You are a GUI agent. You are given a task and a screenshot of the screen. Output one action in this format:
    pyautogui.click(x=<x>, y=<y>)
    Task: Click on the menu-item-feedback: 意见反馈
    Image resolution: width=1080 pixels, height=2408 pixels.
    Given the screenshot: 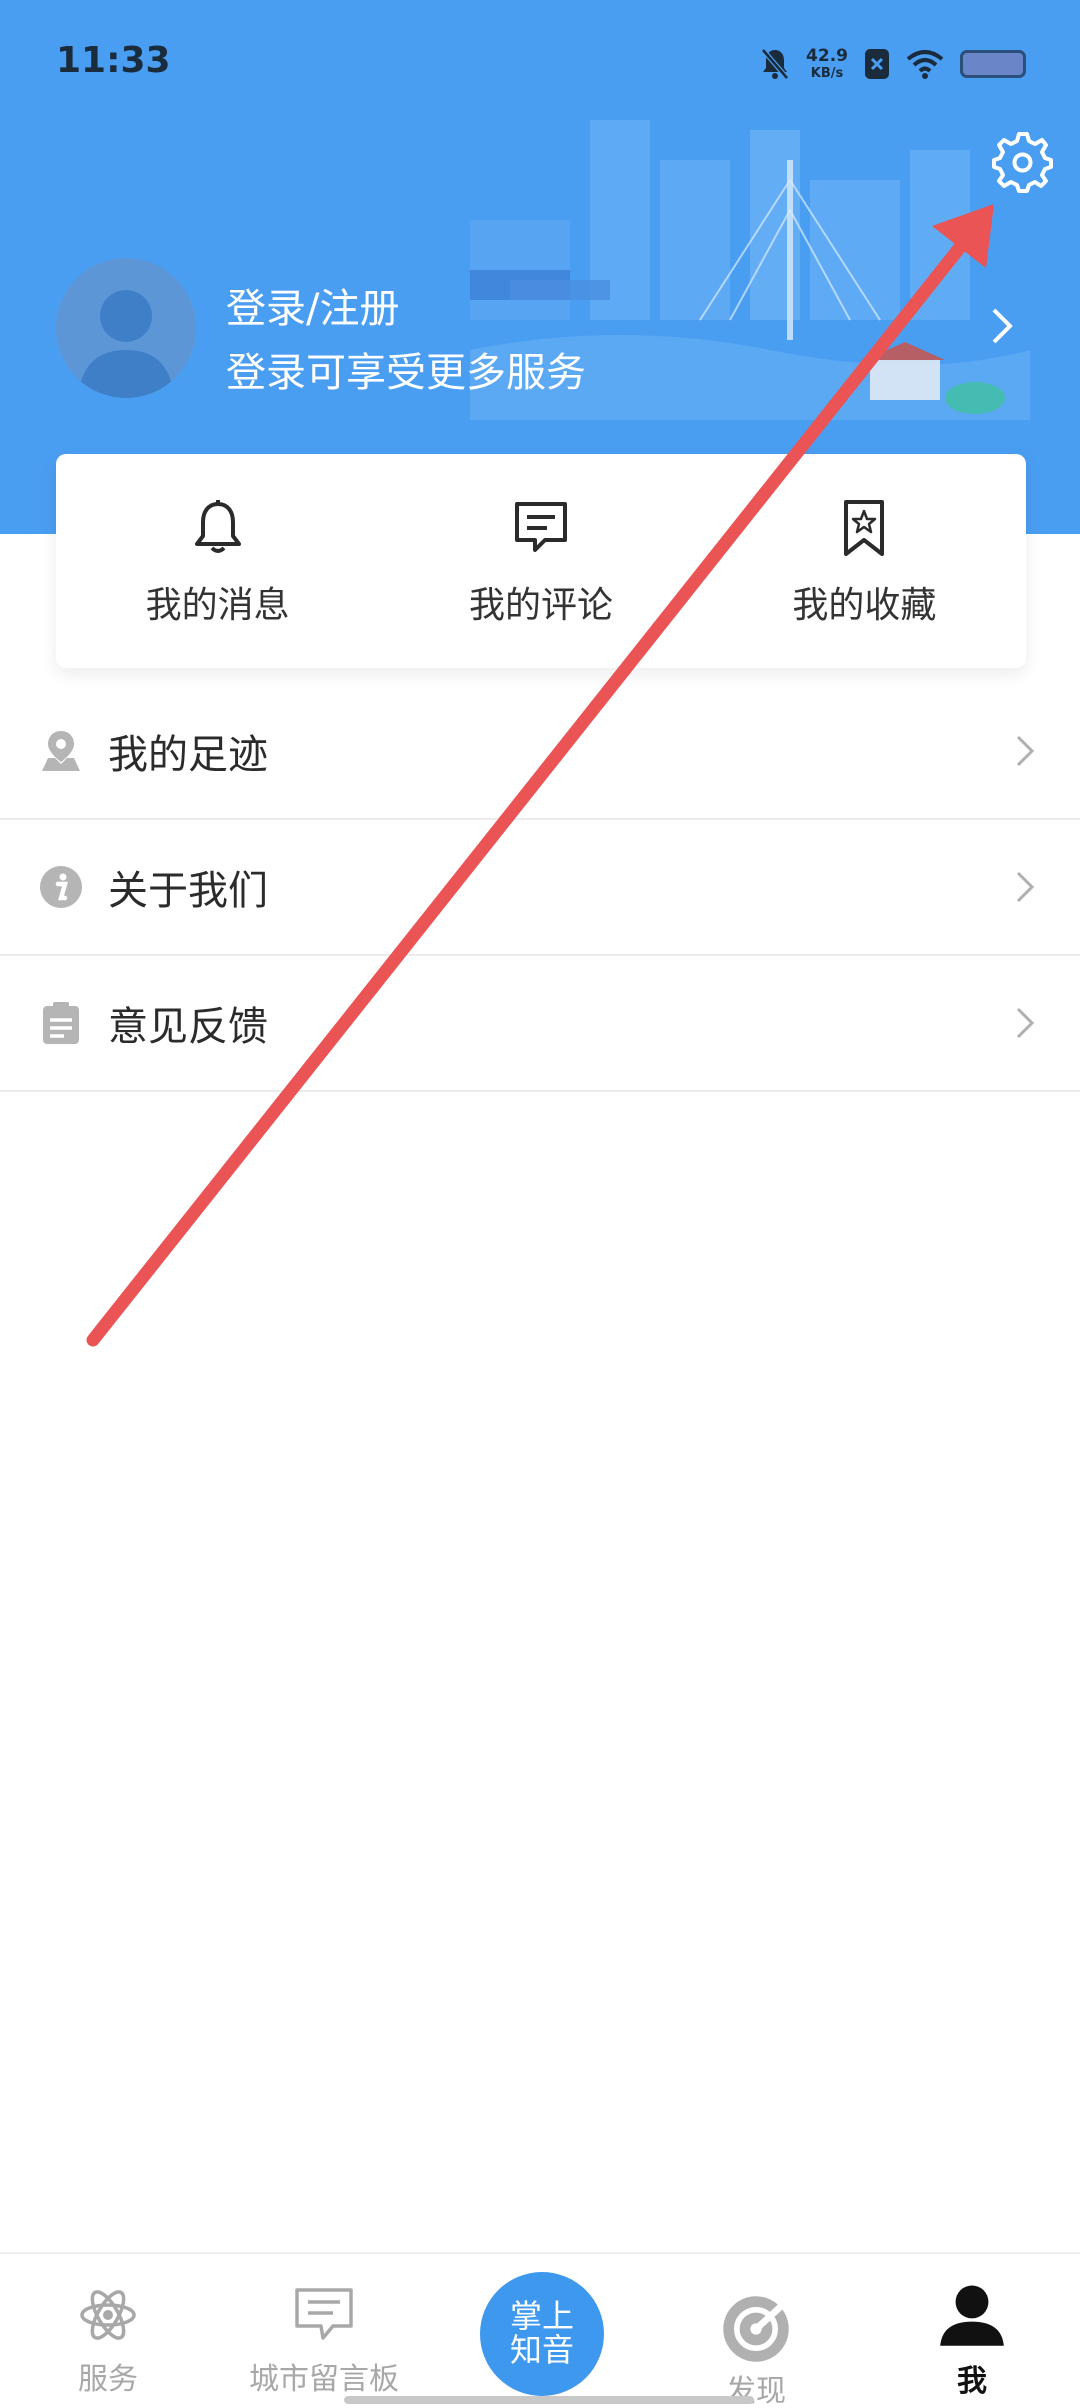 What is the action you would take?
    pyautogui.click(x=540, y=1024)
    